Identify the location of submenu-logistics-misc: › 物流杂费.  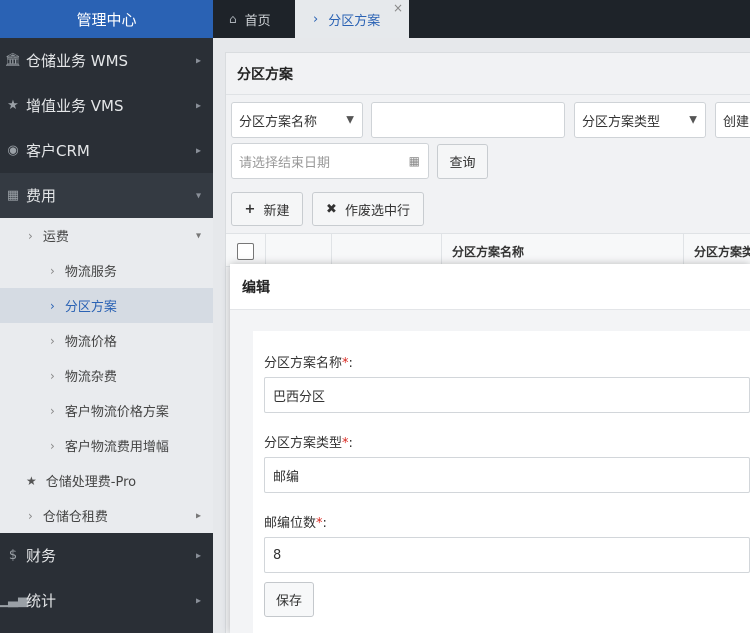
(106, 375).